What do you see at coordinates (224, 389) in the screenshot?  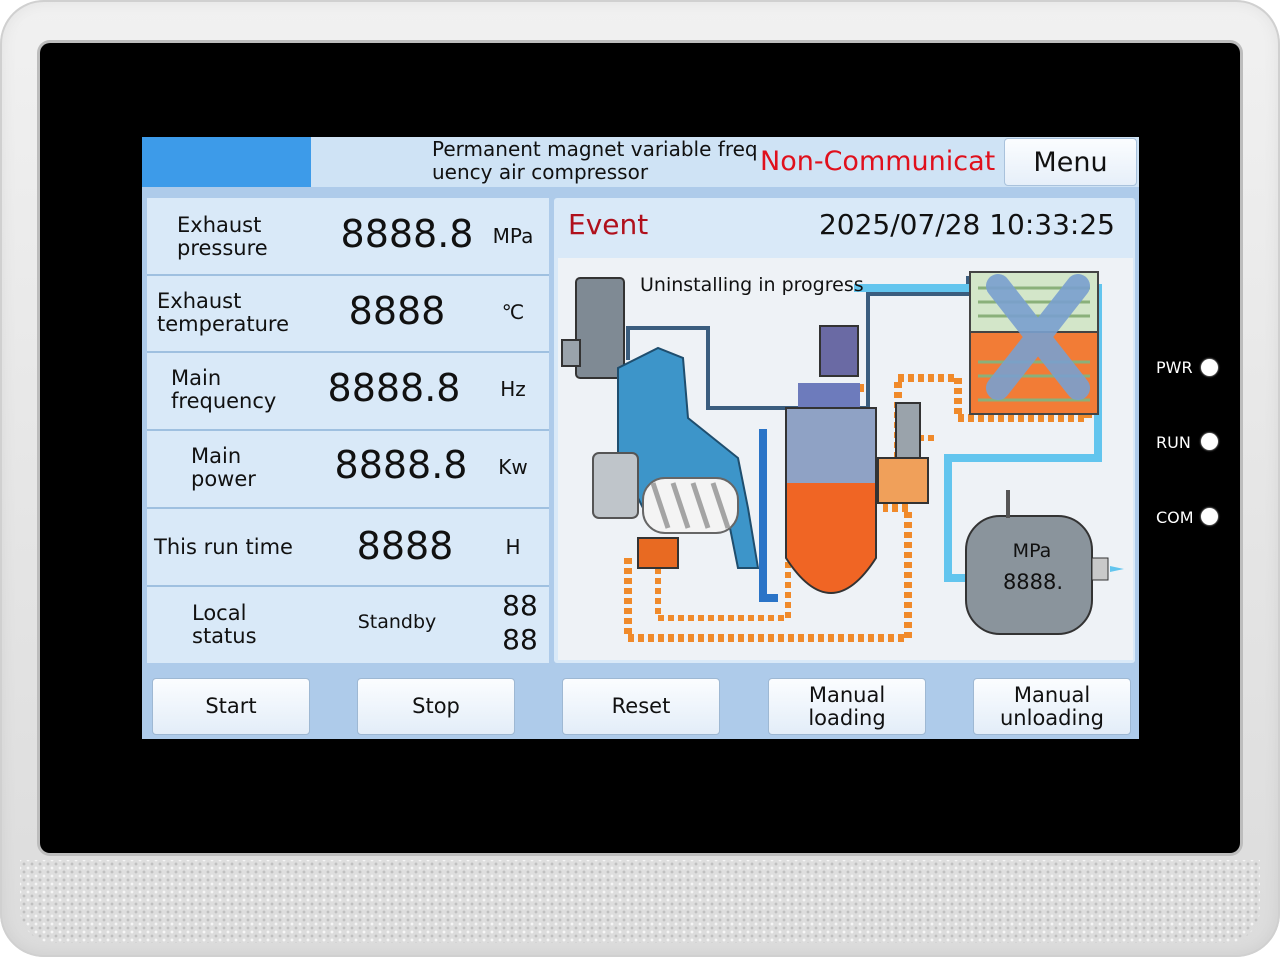 I see `reading-label: Main frequency` at bounding box center [224, 389].